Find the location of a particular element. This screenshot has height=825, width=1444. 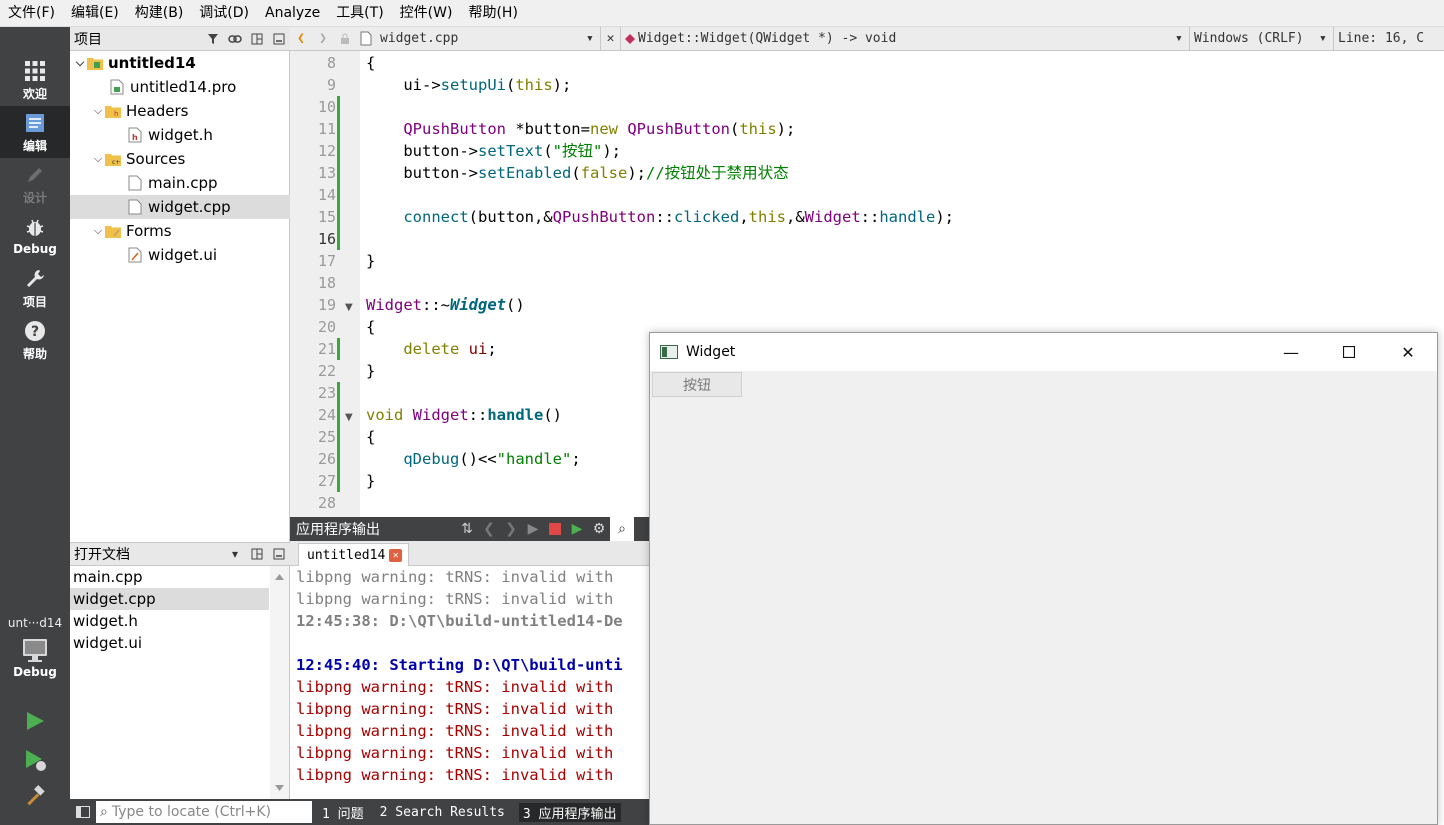

gear-icon: ⚙ is located at coordinates (599, 529).